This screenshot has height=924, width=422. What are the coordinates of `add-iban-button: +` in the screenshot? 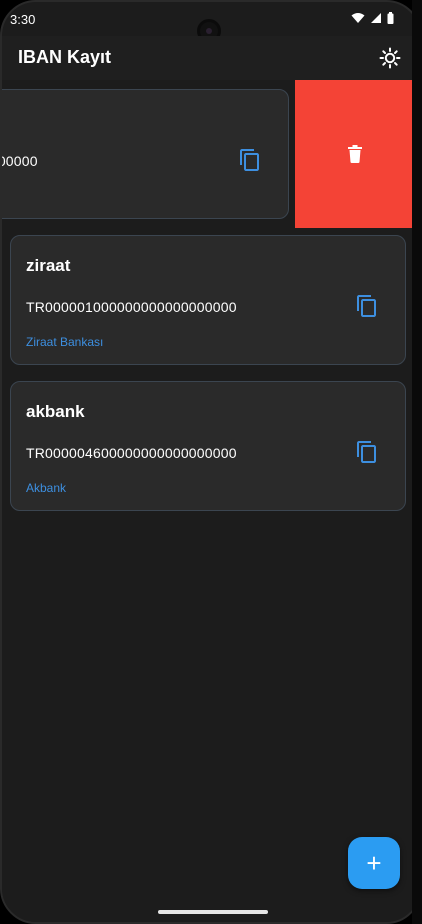 It's located at (374, 863).